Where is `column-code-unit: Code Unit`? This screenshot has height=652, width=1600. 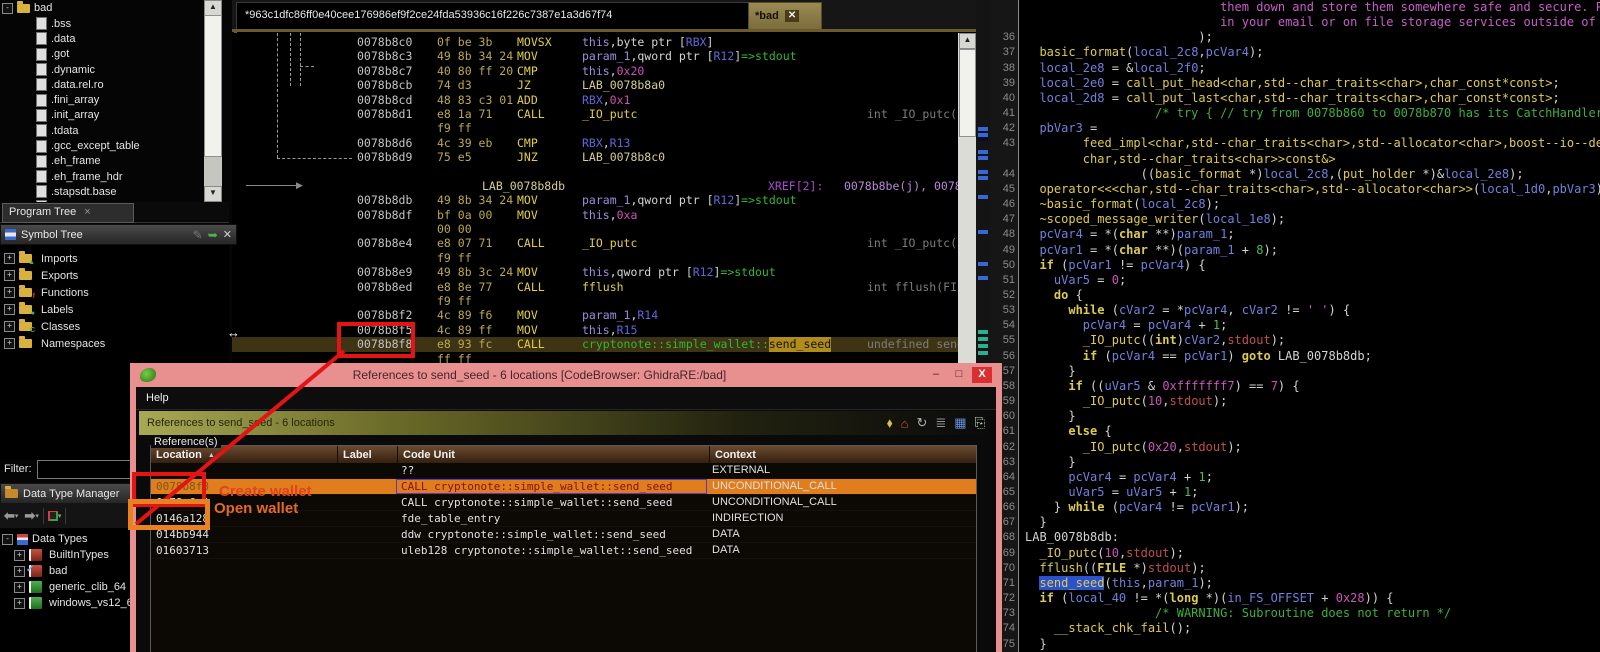
column-code-unit: Code Unit is located at coordinates (554, 454).